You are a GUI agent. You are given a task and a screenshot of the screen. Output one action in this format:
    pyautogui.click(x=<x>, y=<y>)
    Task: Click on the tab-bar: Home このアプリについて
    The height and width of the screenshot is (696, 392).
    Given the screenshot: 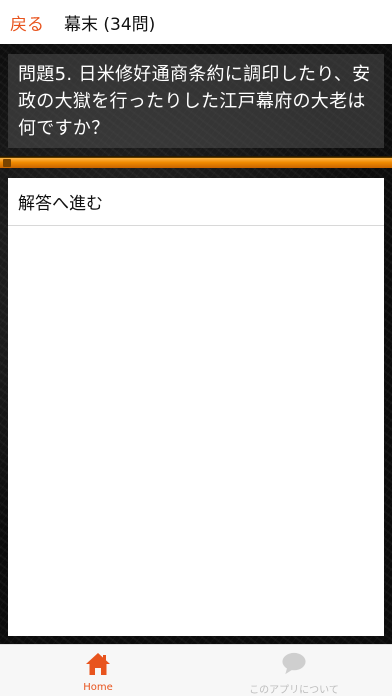 What is the action you would take?
    pyautogui.click(x=196, y=670)
    